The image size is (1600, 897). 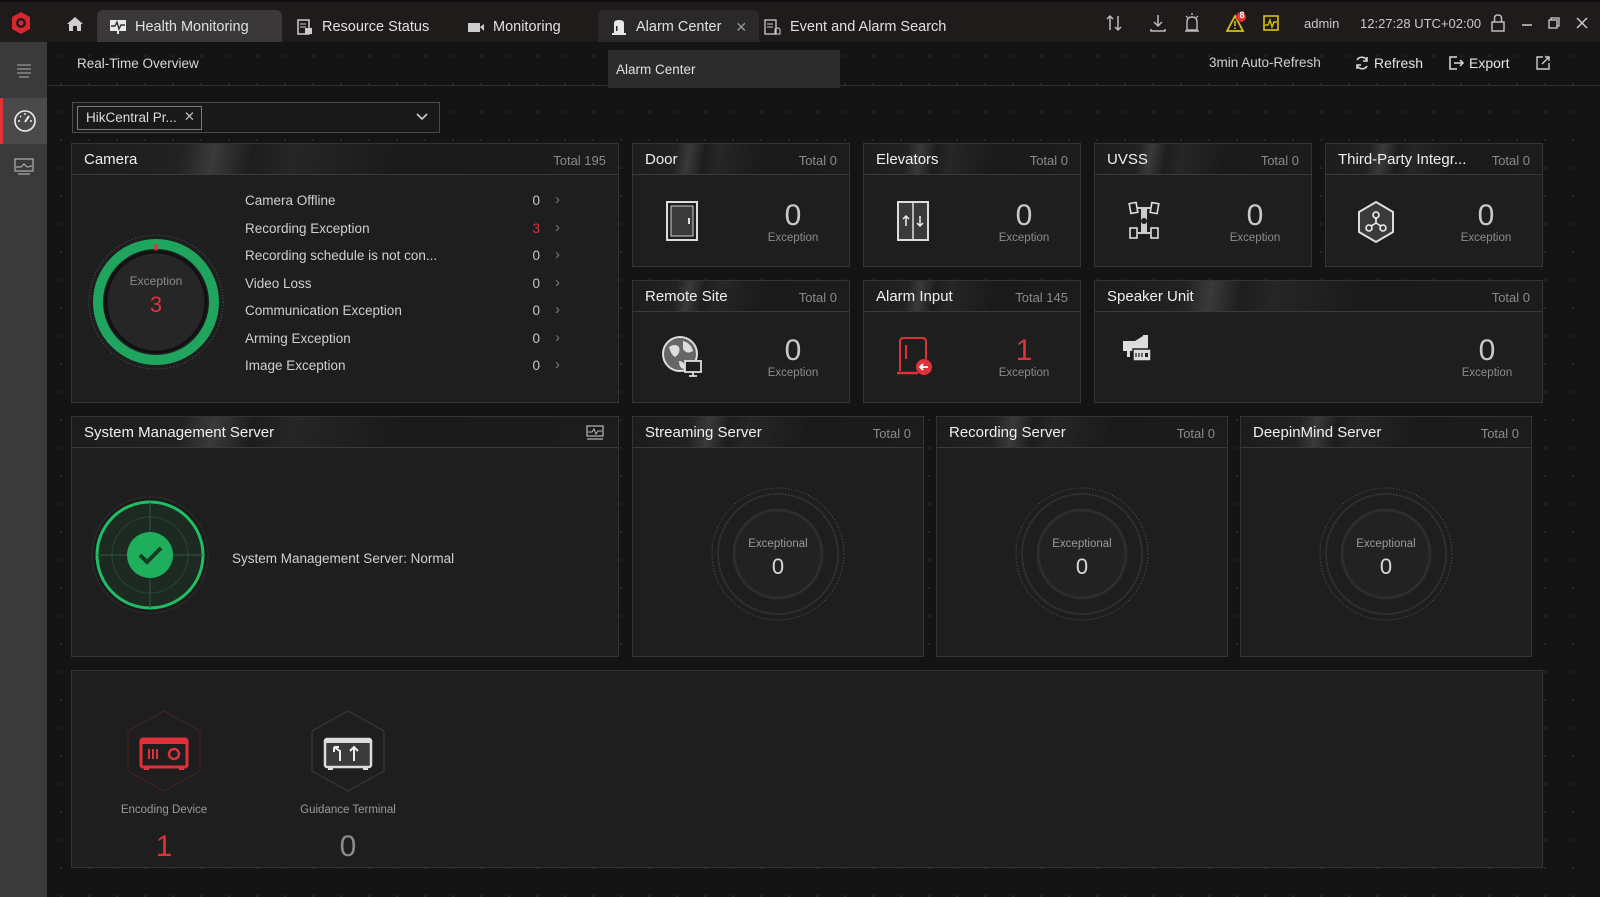 What do you see at coordinates (1192, 23) in the screenshot?
I see `alarm-bell-icon` at bounding box center [1192, 23].